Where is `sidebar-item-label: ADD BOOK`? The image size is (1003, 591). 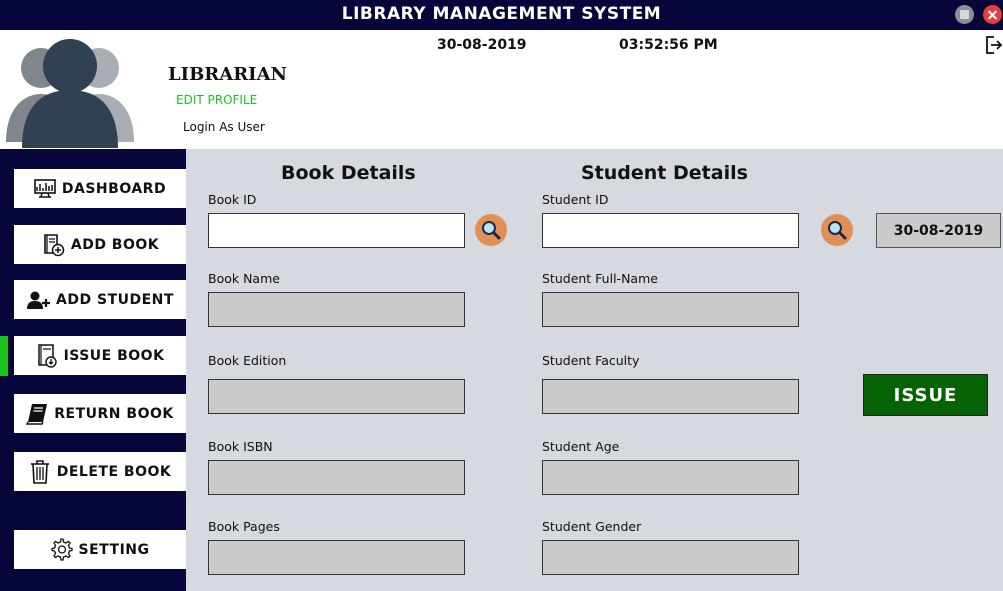
sidebar-item-label: ADD BOOK is located at coordinates (115, 244).